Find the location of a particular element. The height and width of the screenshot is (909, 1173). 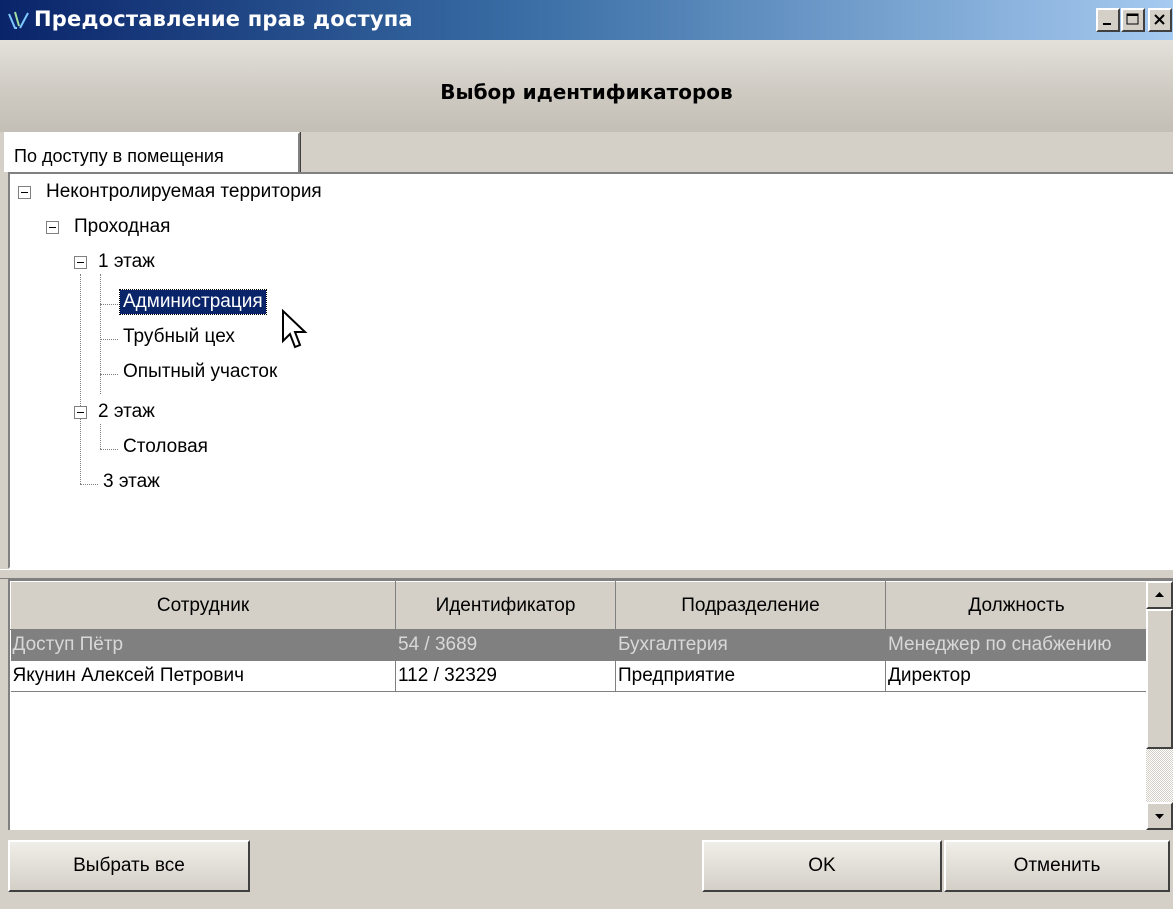

tree-node-label: Столовая is located at coordinates (165, 446).